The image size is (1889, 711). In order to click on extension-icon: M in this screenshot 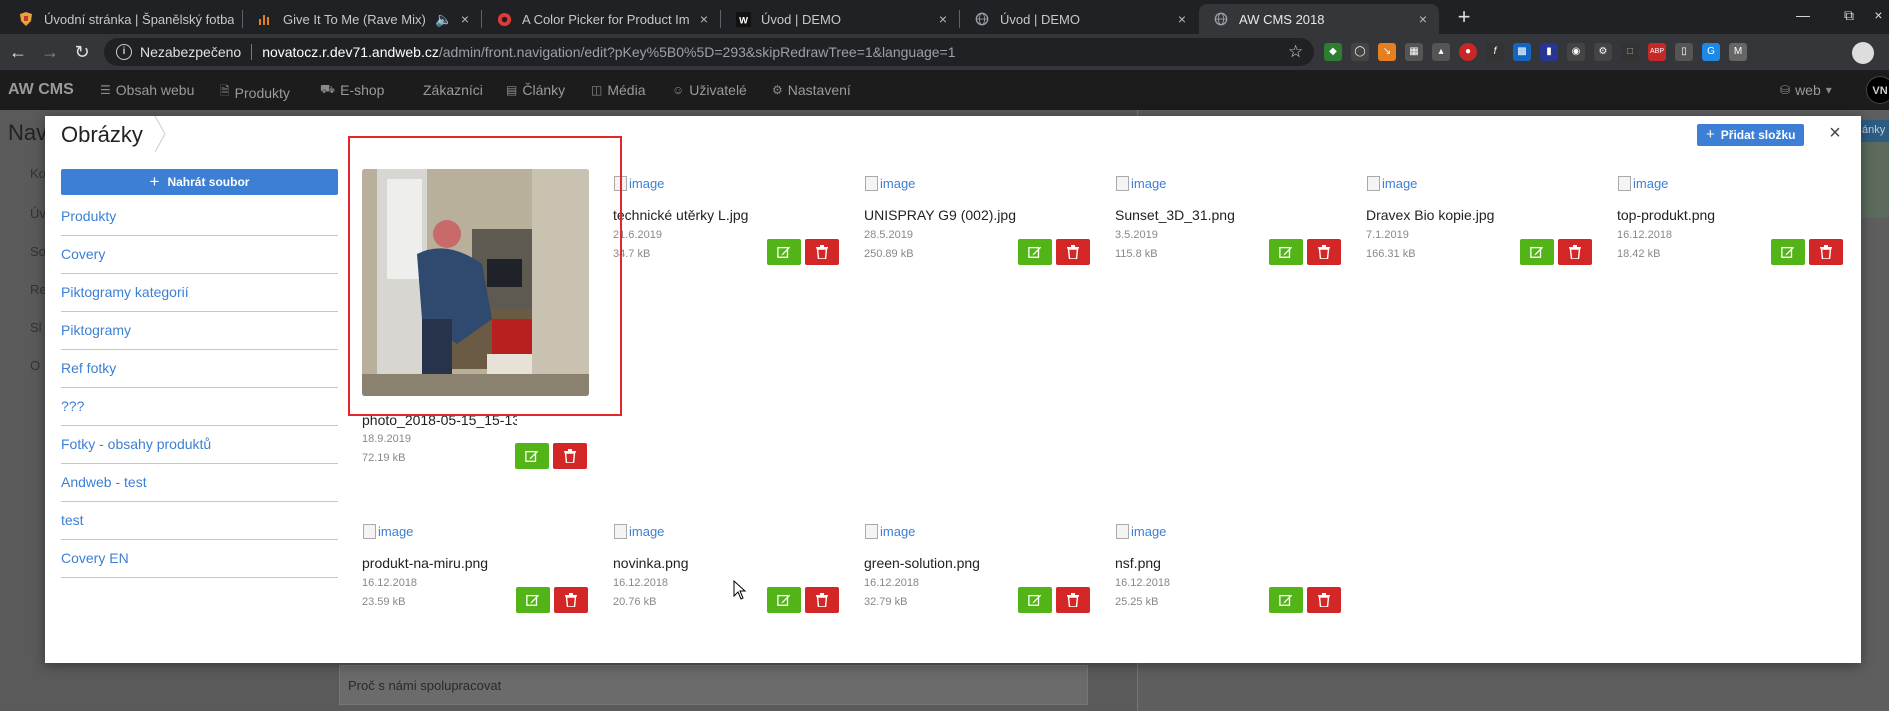, I will do `click(1738, 52)`.